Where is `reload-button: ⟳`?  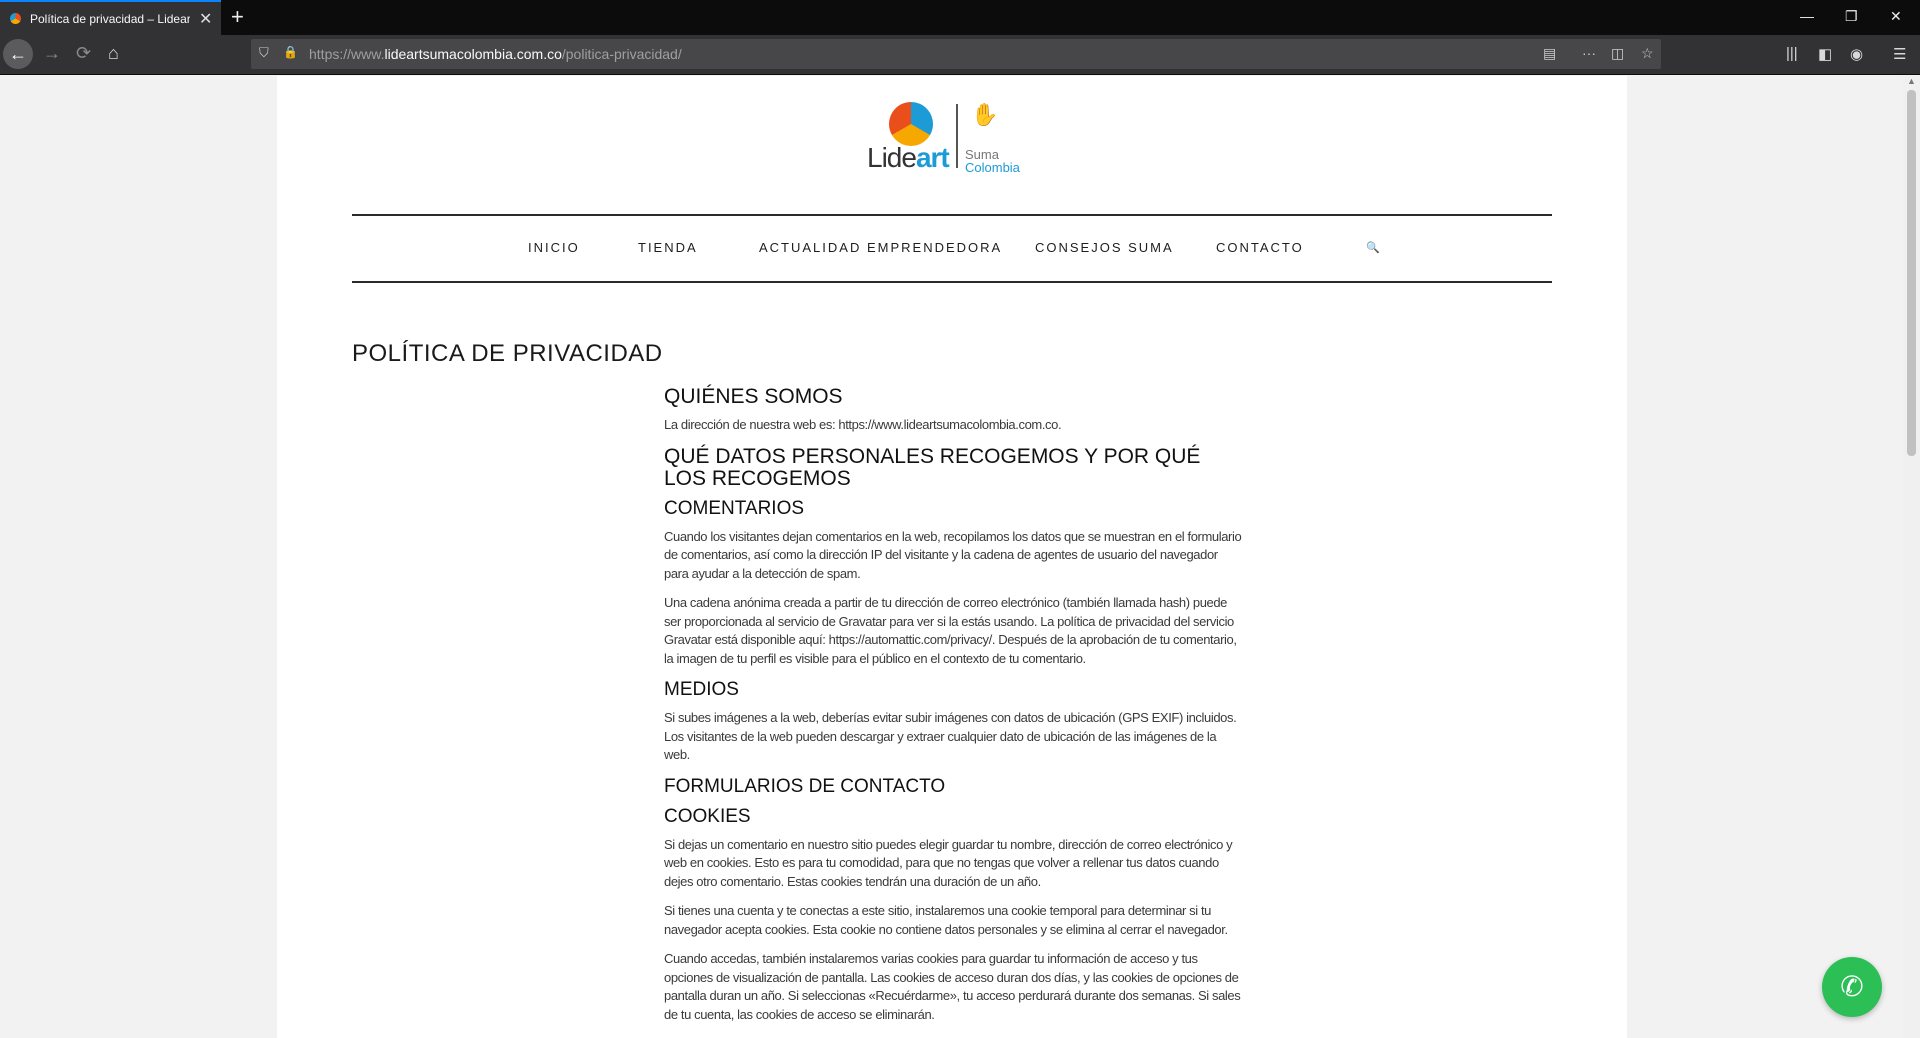 reload-button: ⟳ is located at coordinates (83, 53).